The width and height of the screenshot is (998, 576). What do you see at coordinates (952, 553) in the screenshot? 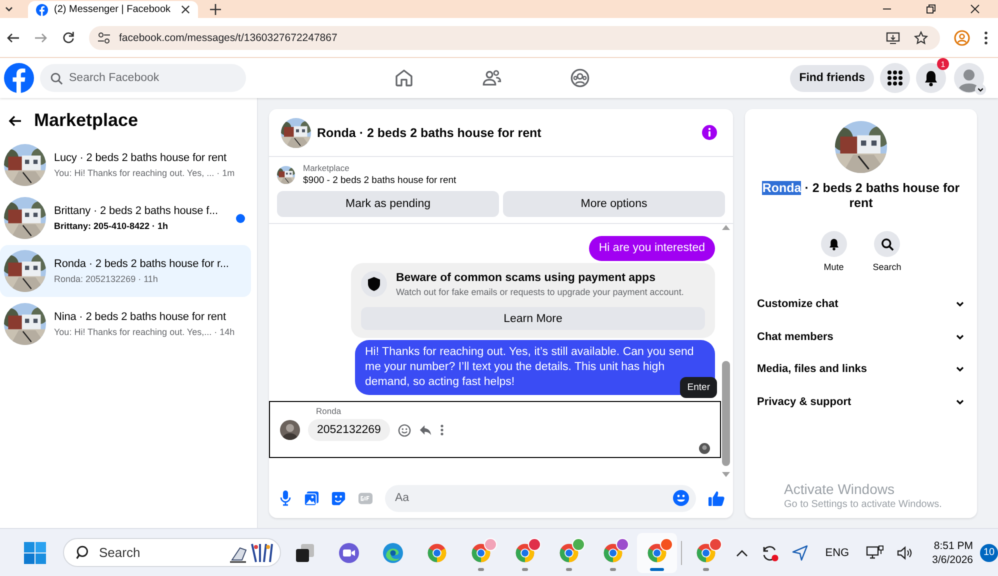
I see `clock: 8:51 PM 3/6/2026` at bounding box center [952, 553].